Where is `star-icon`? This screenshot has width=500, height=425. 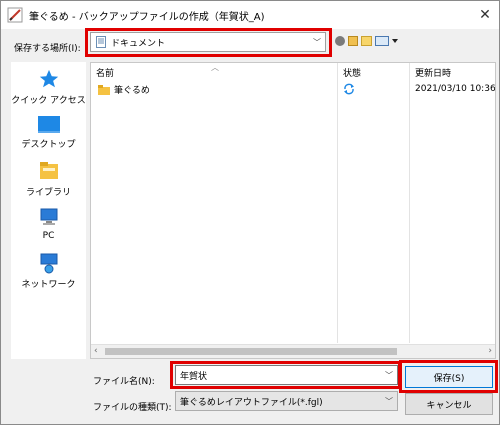
star-icon is located at coordinates (48, 78).